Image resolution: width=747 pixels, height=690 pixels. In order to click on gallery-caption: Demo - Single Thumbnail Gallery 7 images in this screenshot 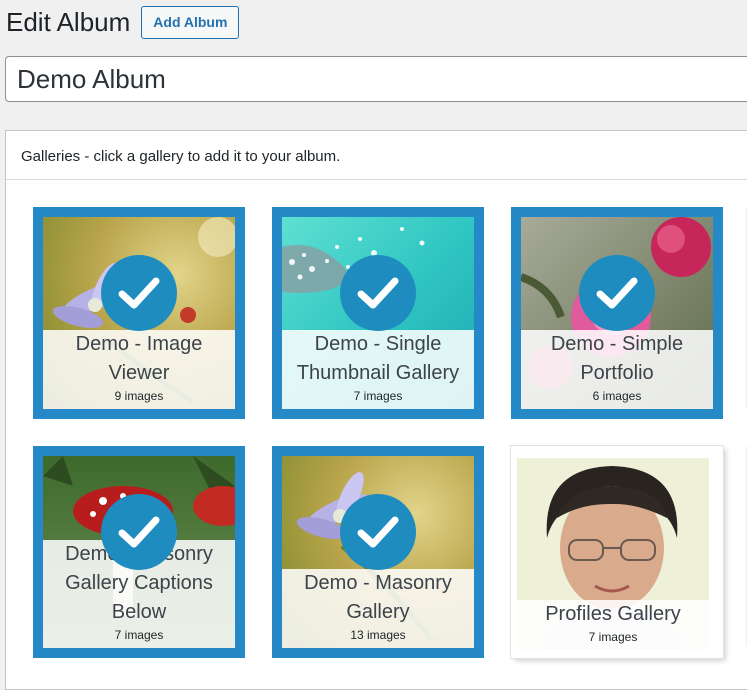, I will do `click(378, 369)`.